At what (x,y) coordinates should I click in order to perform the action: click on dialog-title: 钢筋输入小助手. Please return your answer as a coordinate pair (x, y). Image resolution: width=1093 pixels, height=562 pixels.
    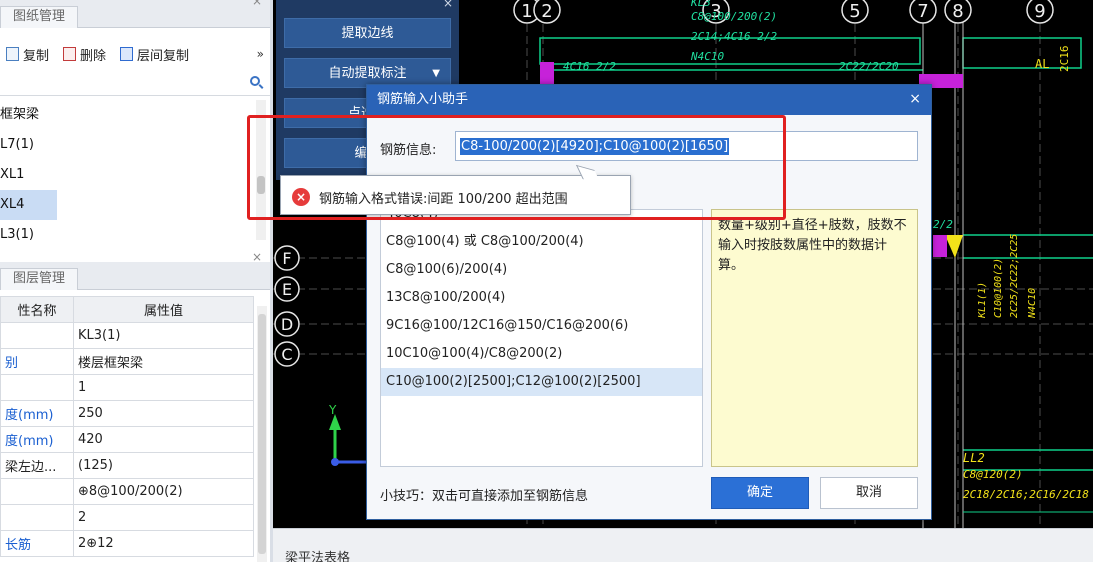
    Looking at the image, I should click on (649, 100).